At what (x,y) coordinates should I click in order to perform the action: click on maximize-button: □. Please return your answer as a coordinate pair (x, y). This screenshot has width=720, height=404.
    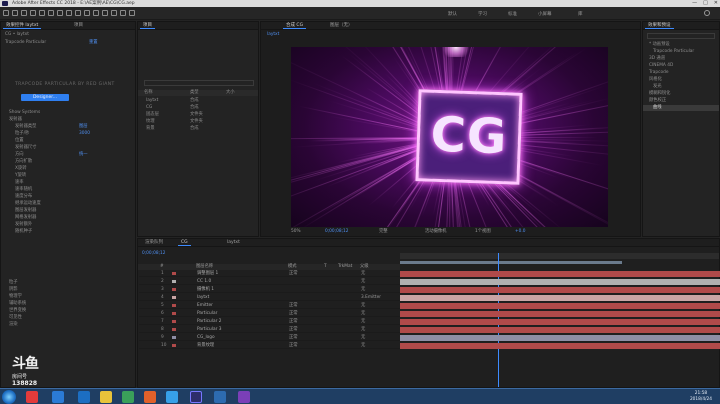
    Looking at the image, I should click on (705, 3).